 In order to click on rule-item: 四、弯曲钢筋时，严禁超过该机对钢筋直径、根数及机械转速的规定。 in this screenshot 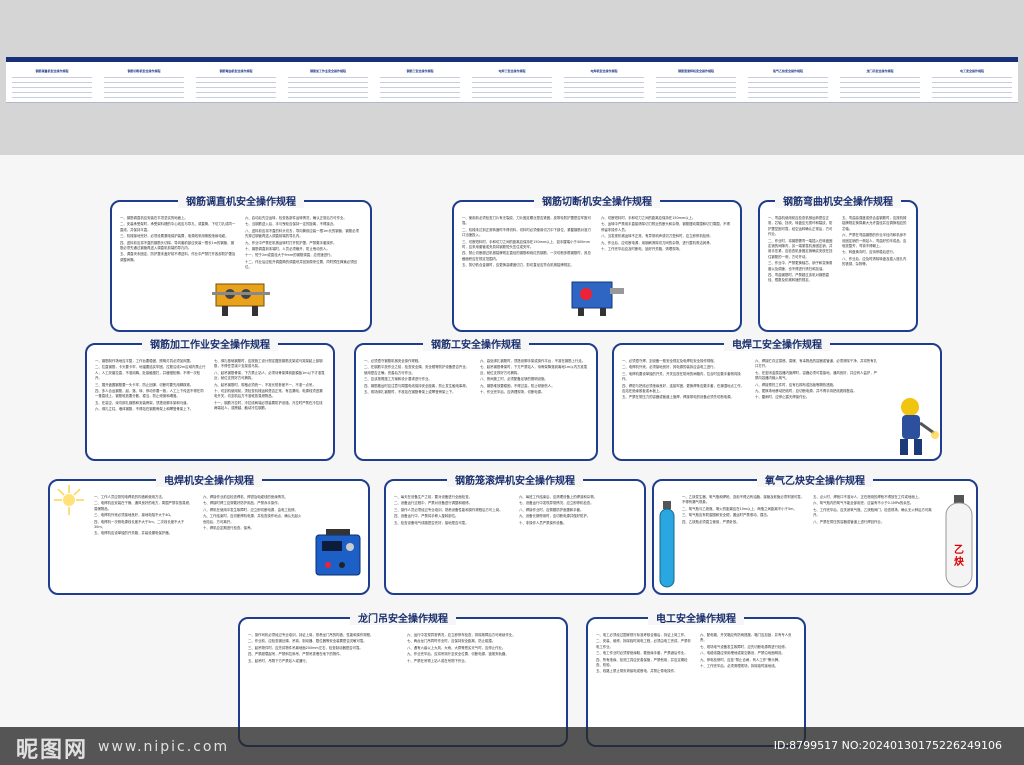, I will do `click(799, 278)`.